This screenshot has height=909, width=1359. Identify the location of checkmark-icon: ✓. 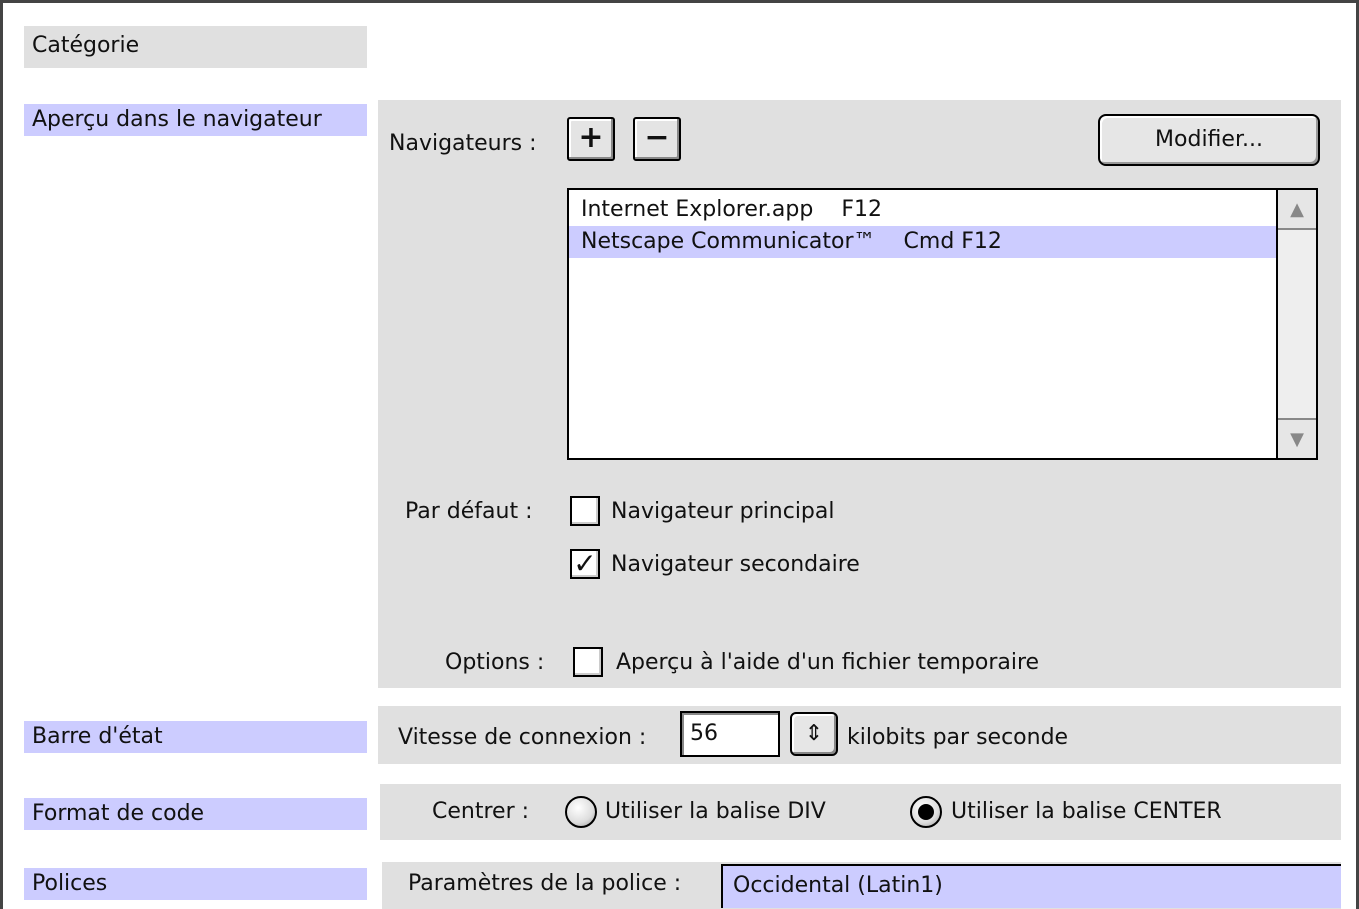
(585, 563).